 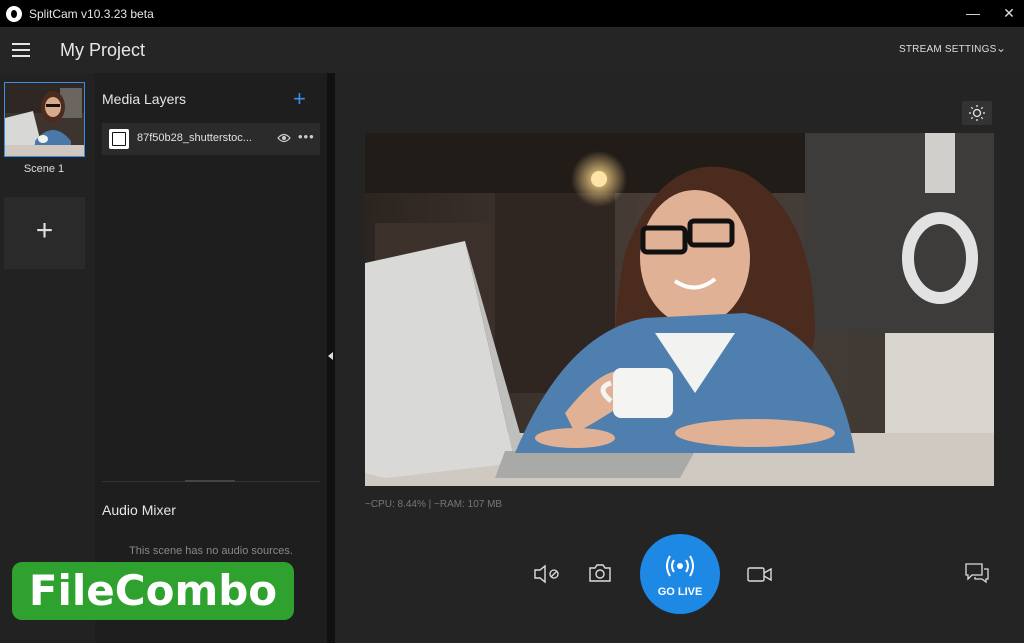 What do you see at coordinates (680, 592) in the screenshot?
I see `go-live-label: GO LIVE` at bounding box center [680, 592].